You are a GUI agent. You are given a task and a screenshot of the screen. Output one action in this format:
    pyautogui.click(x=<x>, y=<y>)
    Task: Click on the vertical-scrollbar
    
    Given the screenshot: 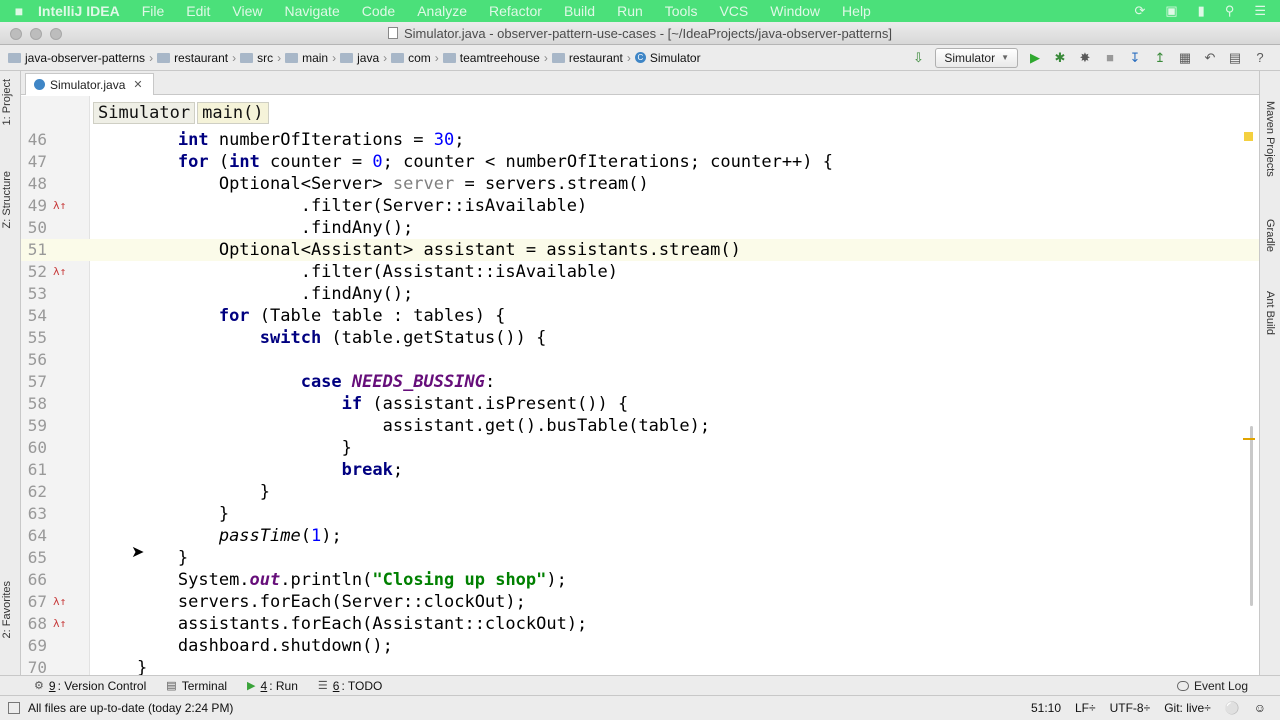 What is the action you would take?
    pyautogui.click(x=1251, y=516)
    